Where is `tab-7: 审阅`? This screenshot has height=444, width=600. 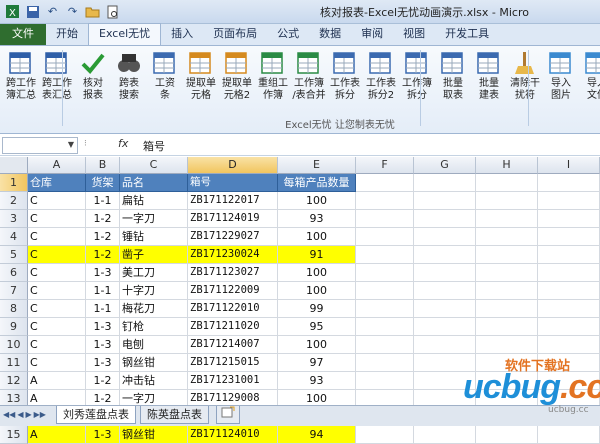
tab-7: 审阅 is located at coordinates (372, 34).